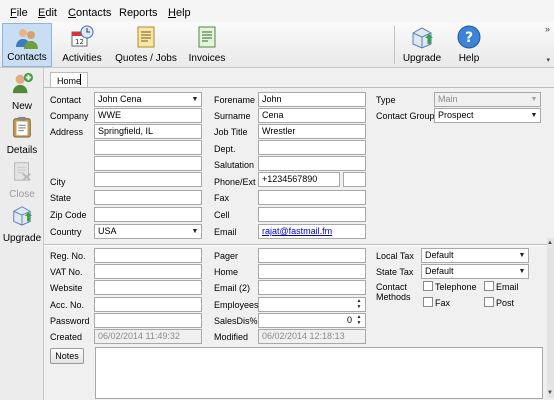 Image resolution: width=554 pixels, height=400 pixels. I want to click on email-2-field, so click(312, 287).